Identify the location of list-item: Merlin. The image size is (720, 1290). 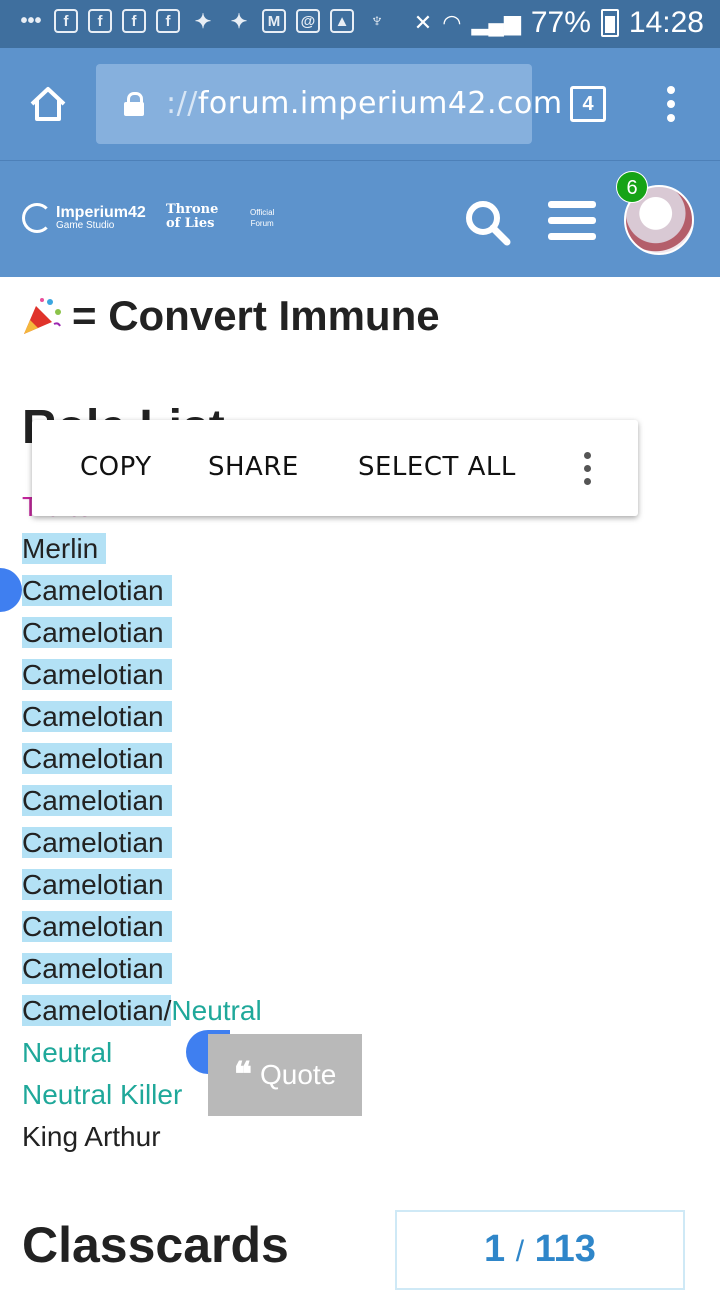
(142, 549).